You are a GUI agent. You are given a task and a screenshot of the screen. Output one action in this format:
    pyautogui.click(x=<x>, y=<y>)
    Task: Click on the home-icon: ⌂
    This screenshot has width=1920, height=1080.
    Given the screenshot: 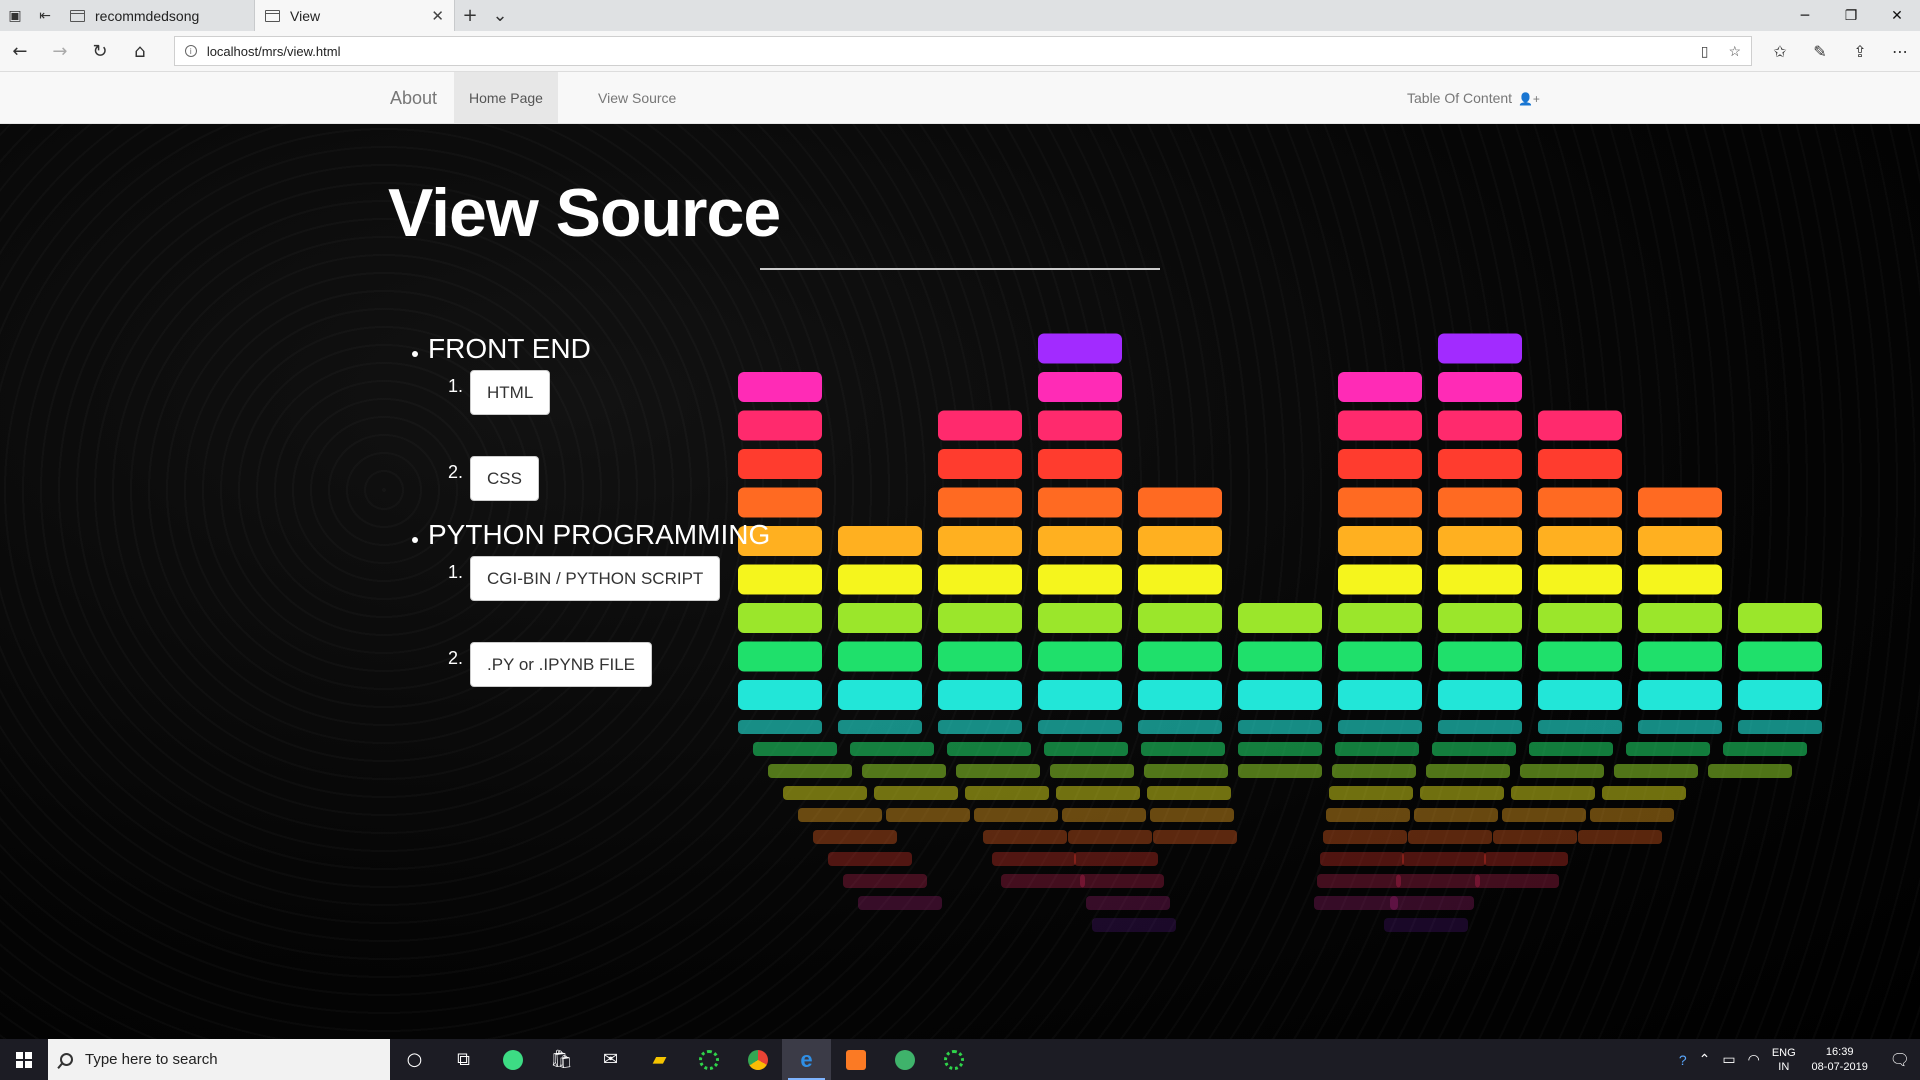 What is the action you would take?
    pyautogui.click(x=140, y=51)
    